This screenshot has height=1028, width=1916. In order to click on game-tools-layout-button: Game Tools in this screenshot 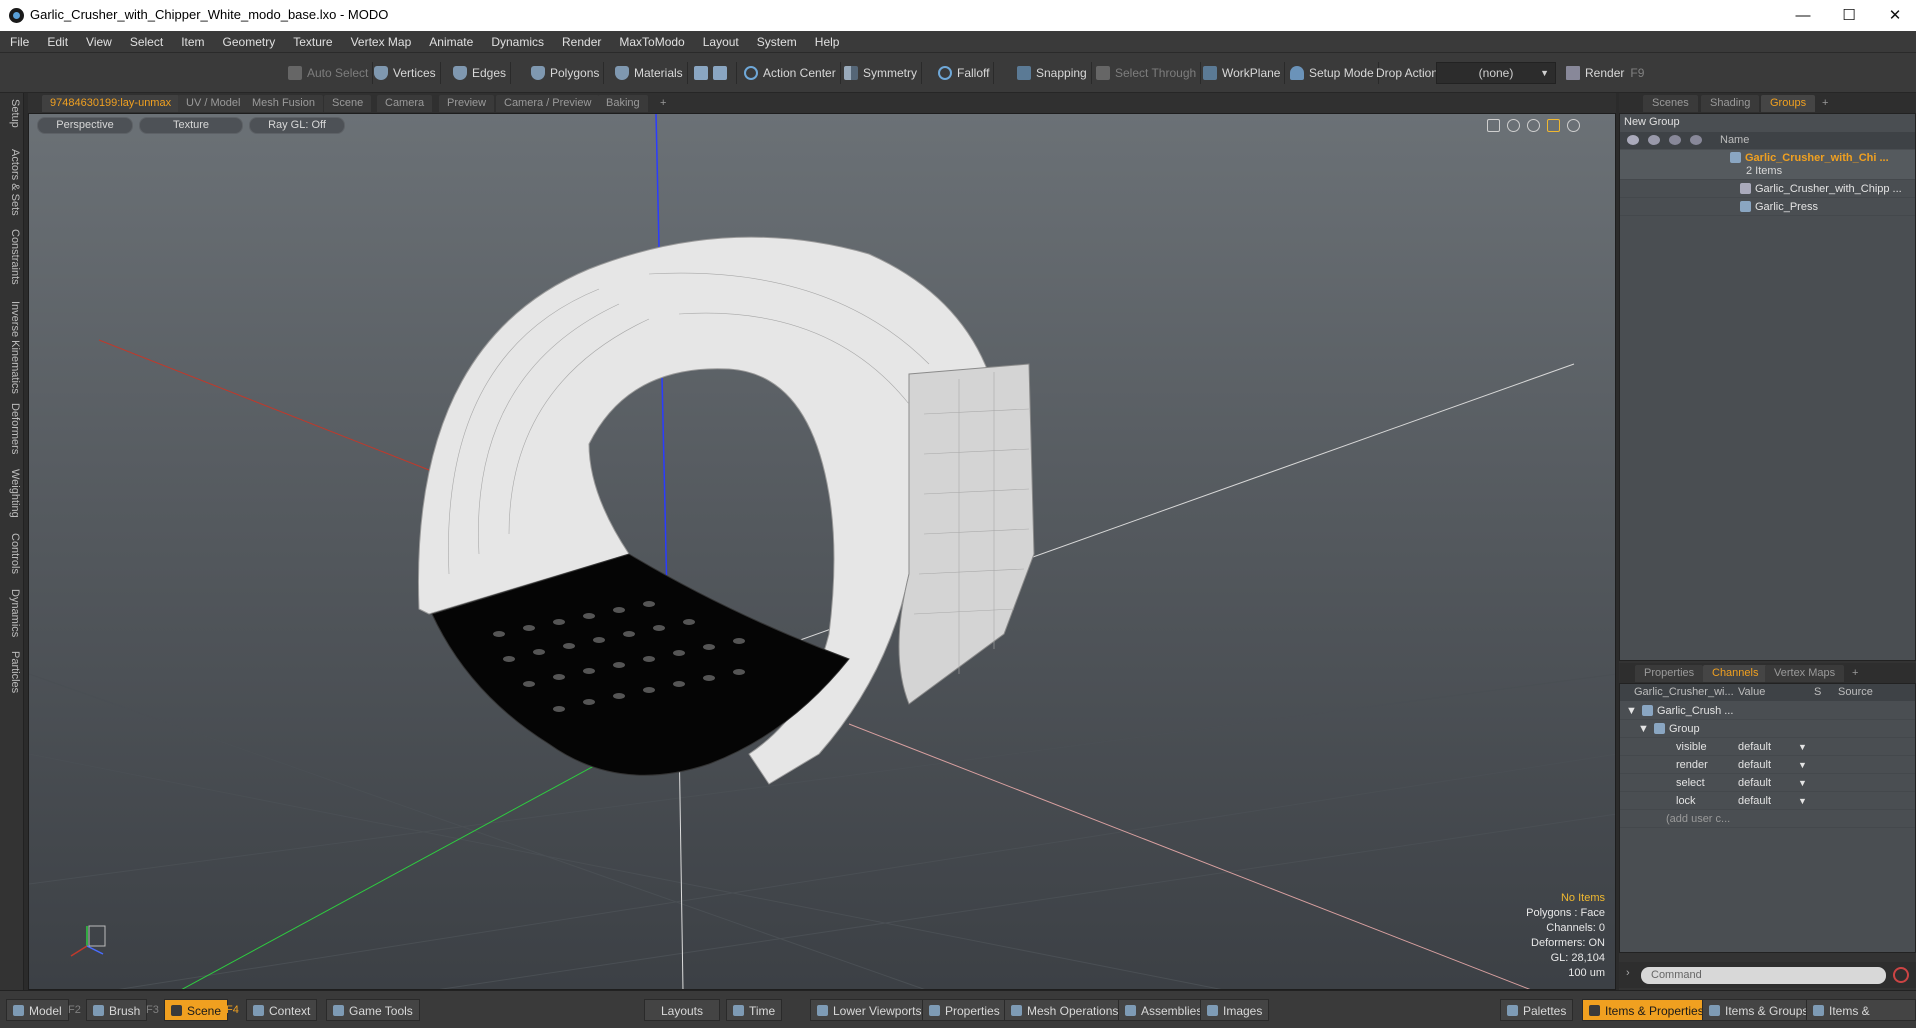, I will do `click(373, 1010)`.